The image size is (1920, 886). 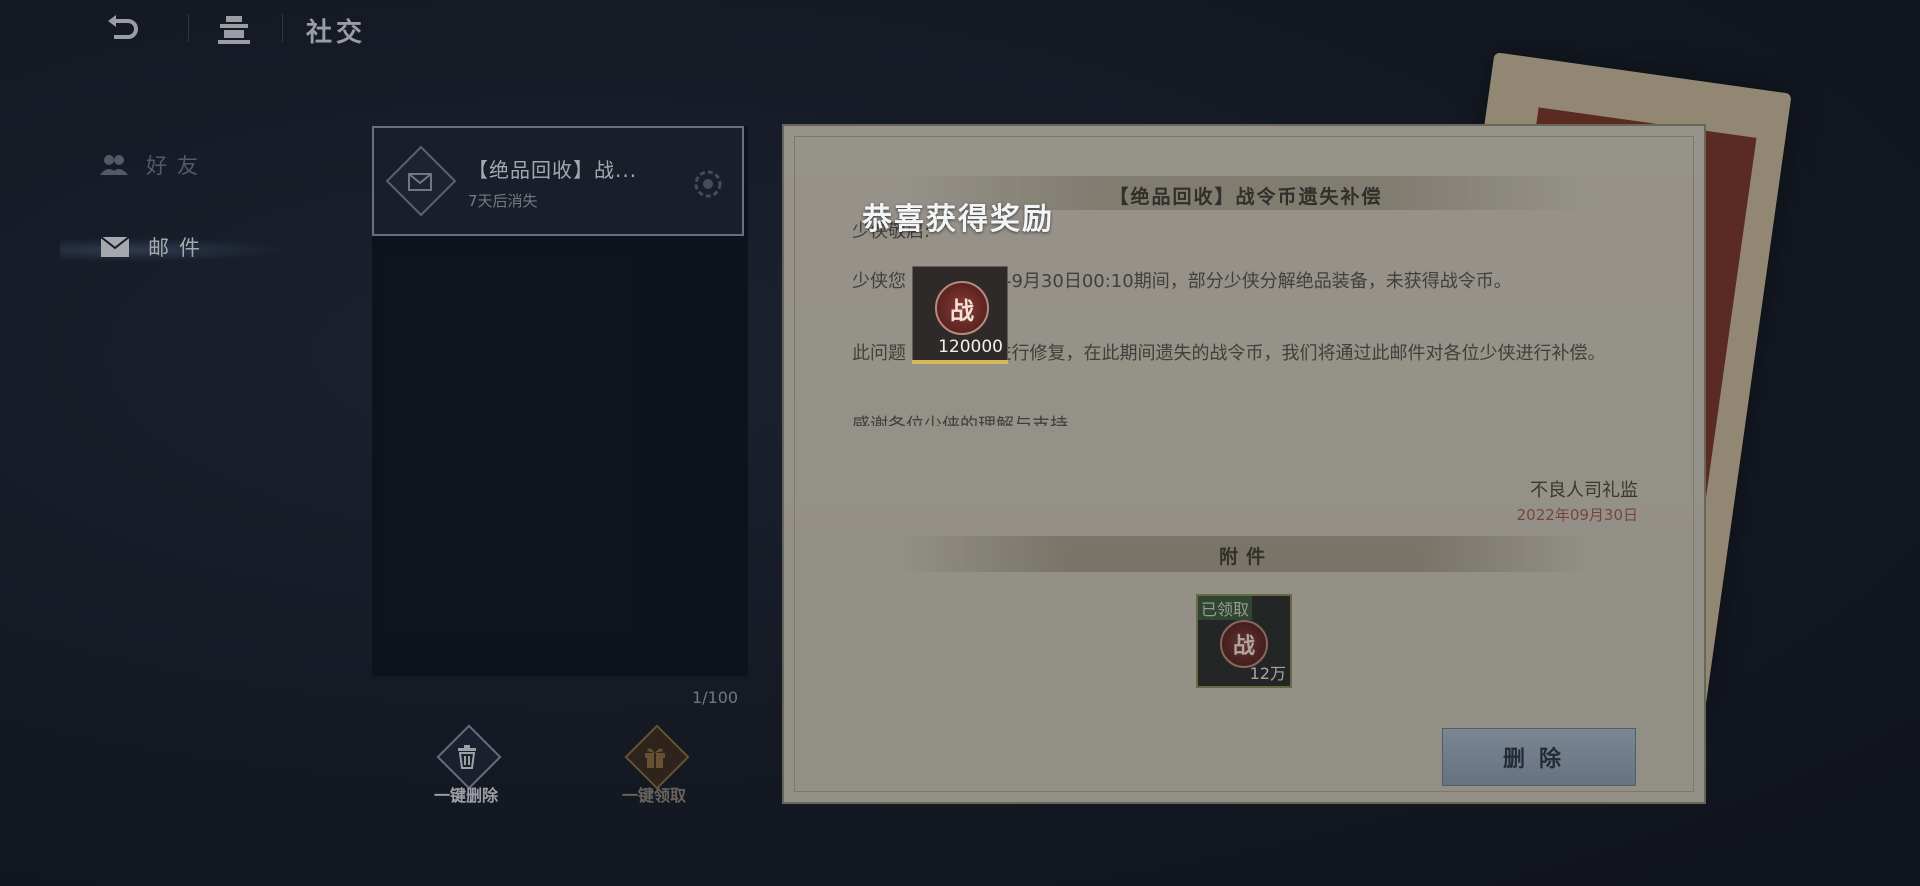 I want to click on reward-highlight-bar, so click(x=960, y=362).